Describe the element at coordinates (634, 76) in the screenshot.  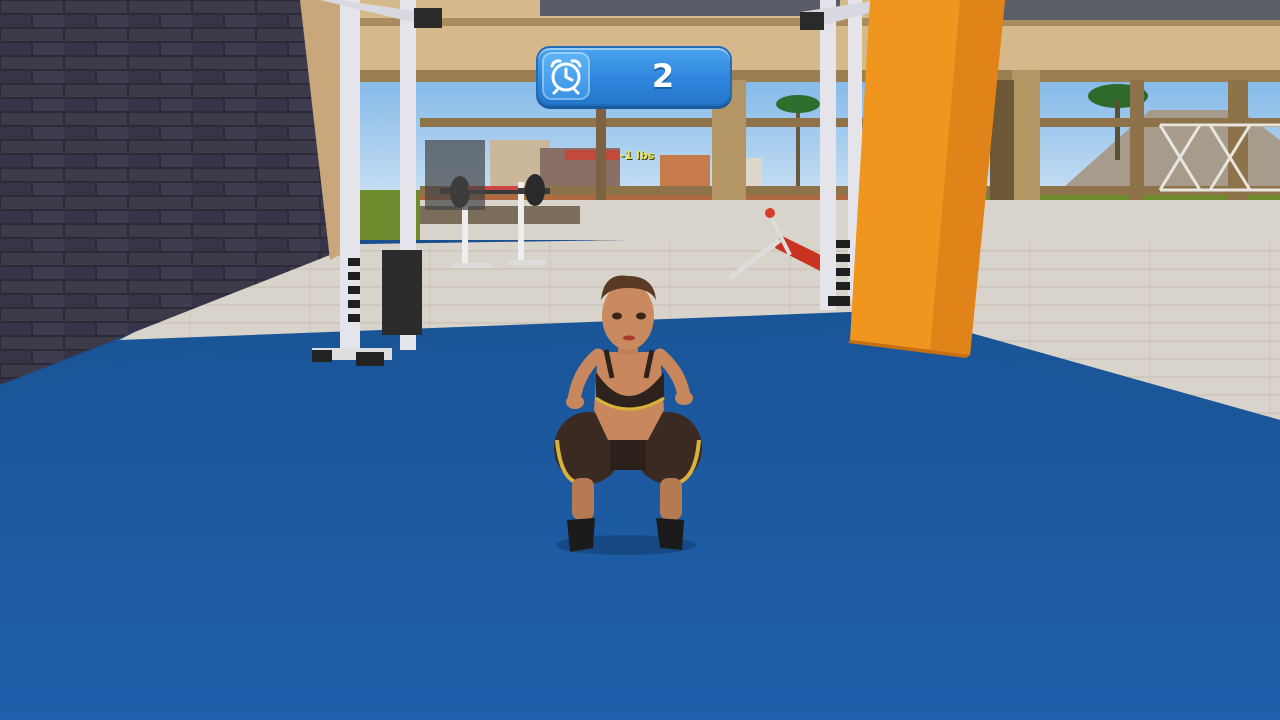
I see `countdown-timer: 2` at that location.